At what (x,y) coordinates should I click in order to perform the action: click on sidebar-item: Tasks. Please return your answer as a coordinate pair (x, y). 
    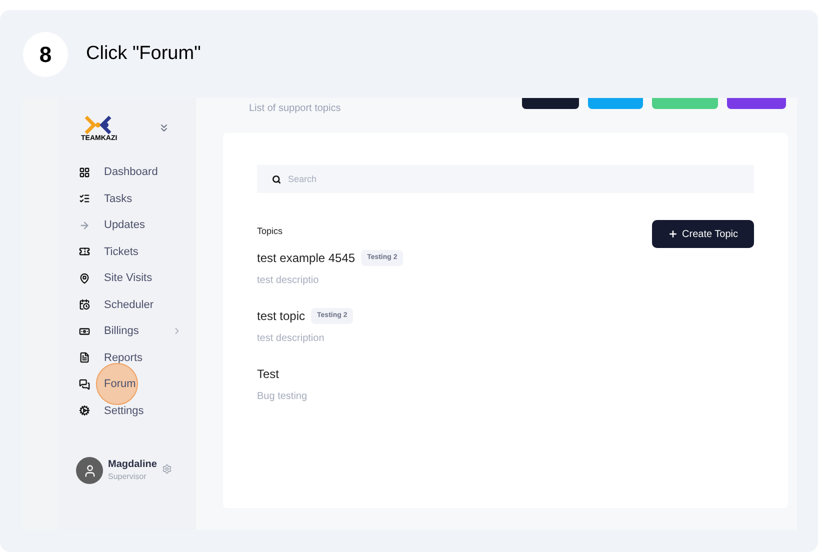
    Looking at the image, I should click on (126, 199).